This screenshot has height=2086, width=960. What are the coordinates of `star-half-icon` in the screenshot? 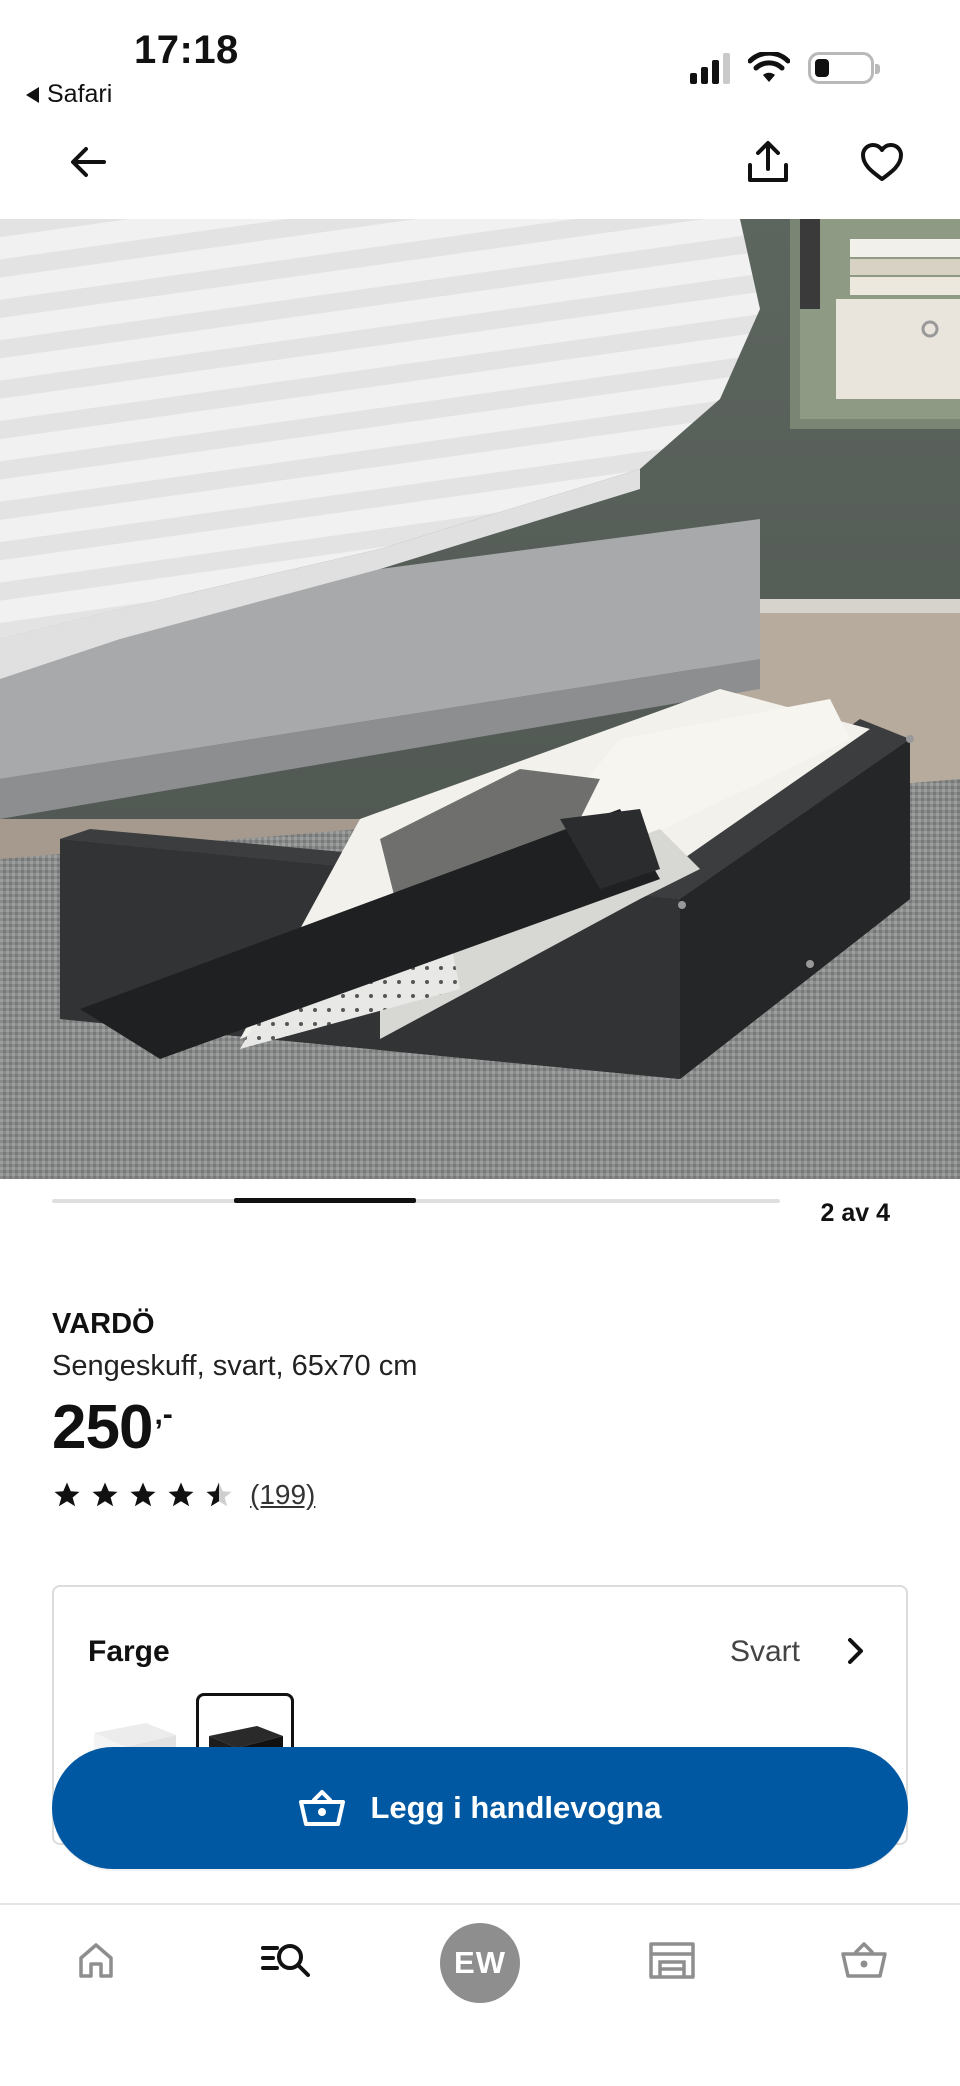 It's located at (219, 1494).